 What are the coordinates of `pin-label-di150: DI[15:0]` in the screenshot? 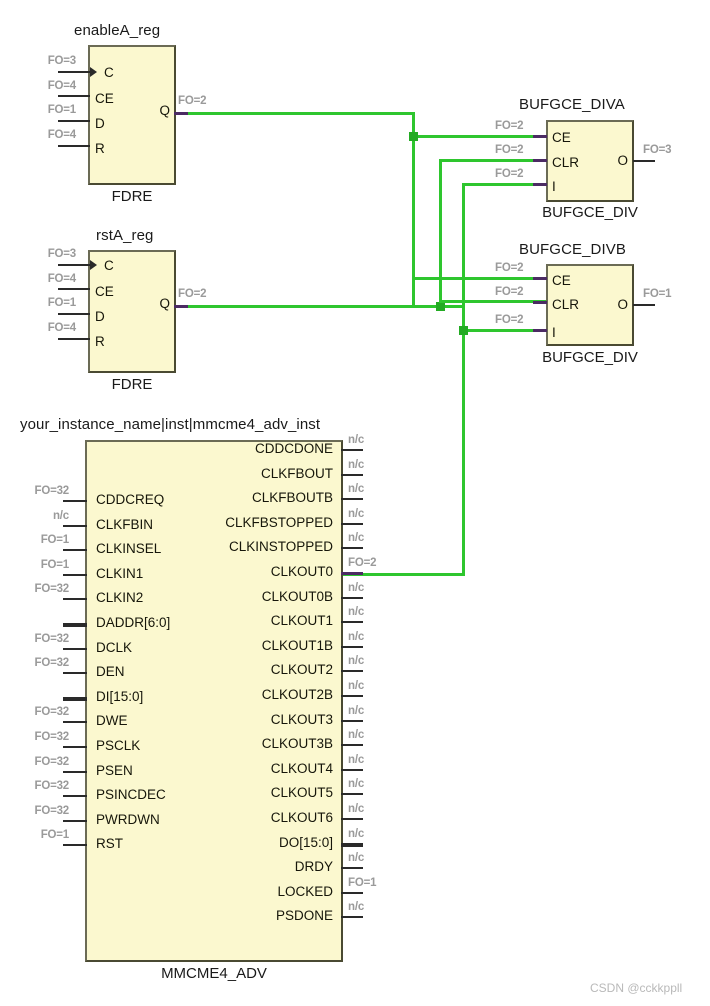 It's located at (120, 696).